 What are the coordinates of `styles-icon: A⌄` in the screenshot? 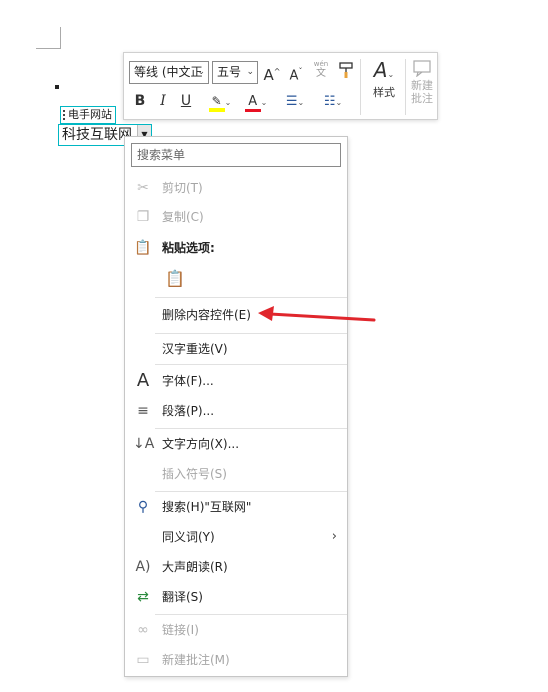 It's located at (384, 70).